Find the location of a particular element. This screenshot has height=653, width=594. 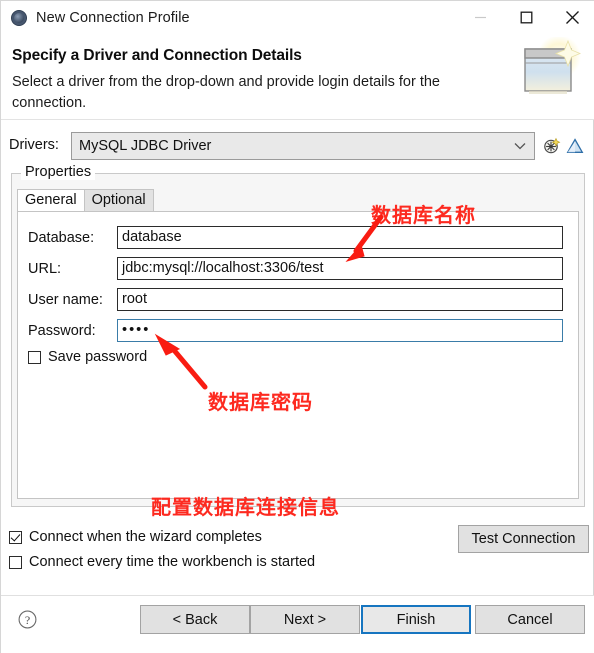

properties-legend: Properties is located at coordinates (58, 172).